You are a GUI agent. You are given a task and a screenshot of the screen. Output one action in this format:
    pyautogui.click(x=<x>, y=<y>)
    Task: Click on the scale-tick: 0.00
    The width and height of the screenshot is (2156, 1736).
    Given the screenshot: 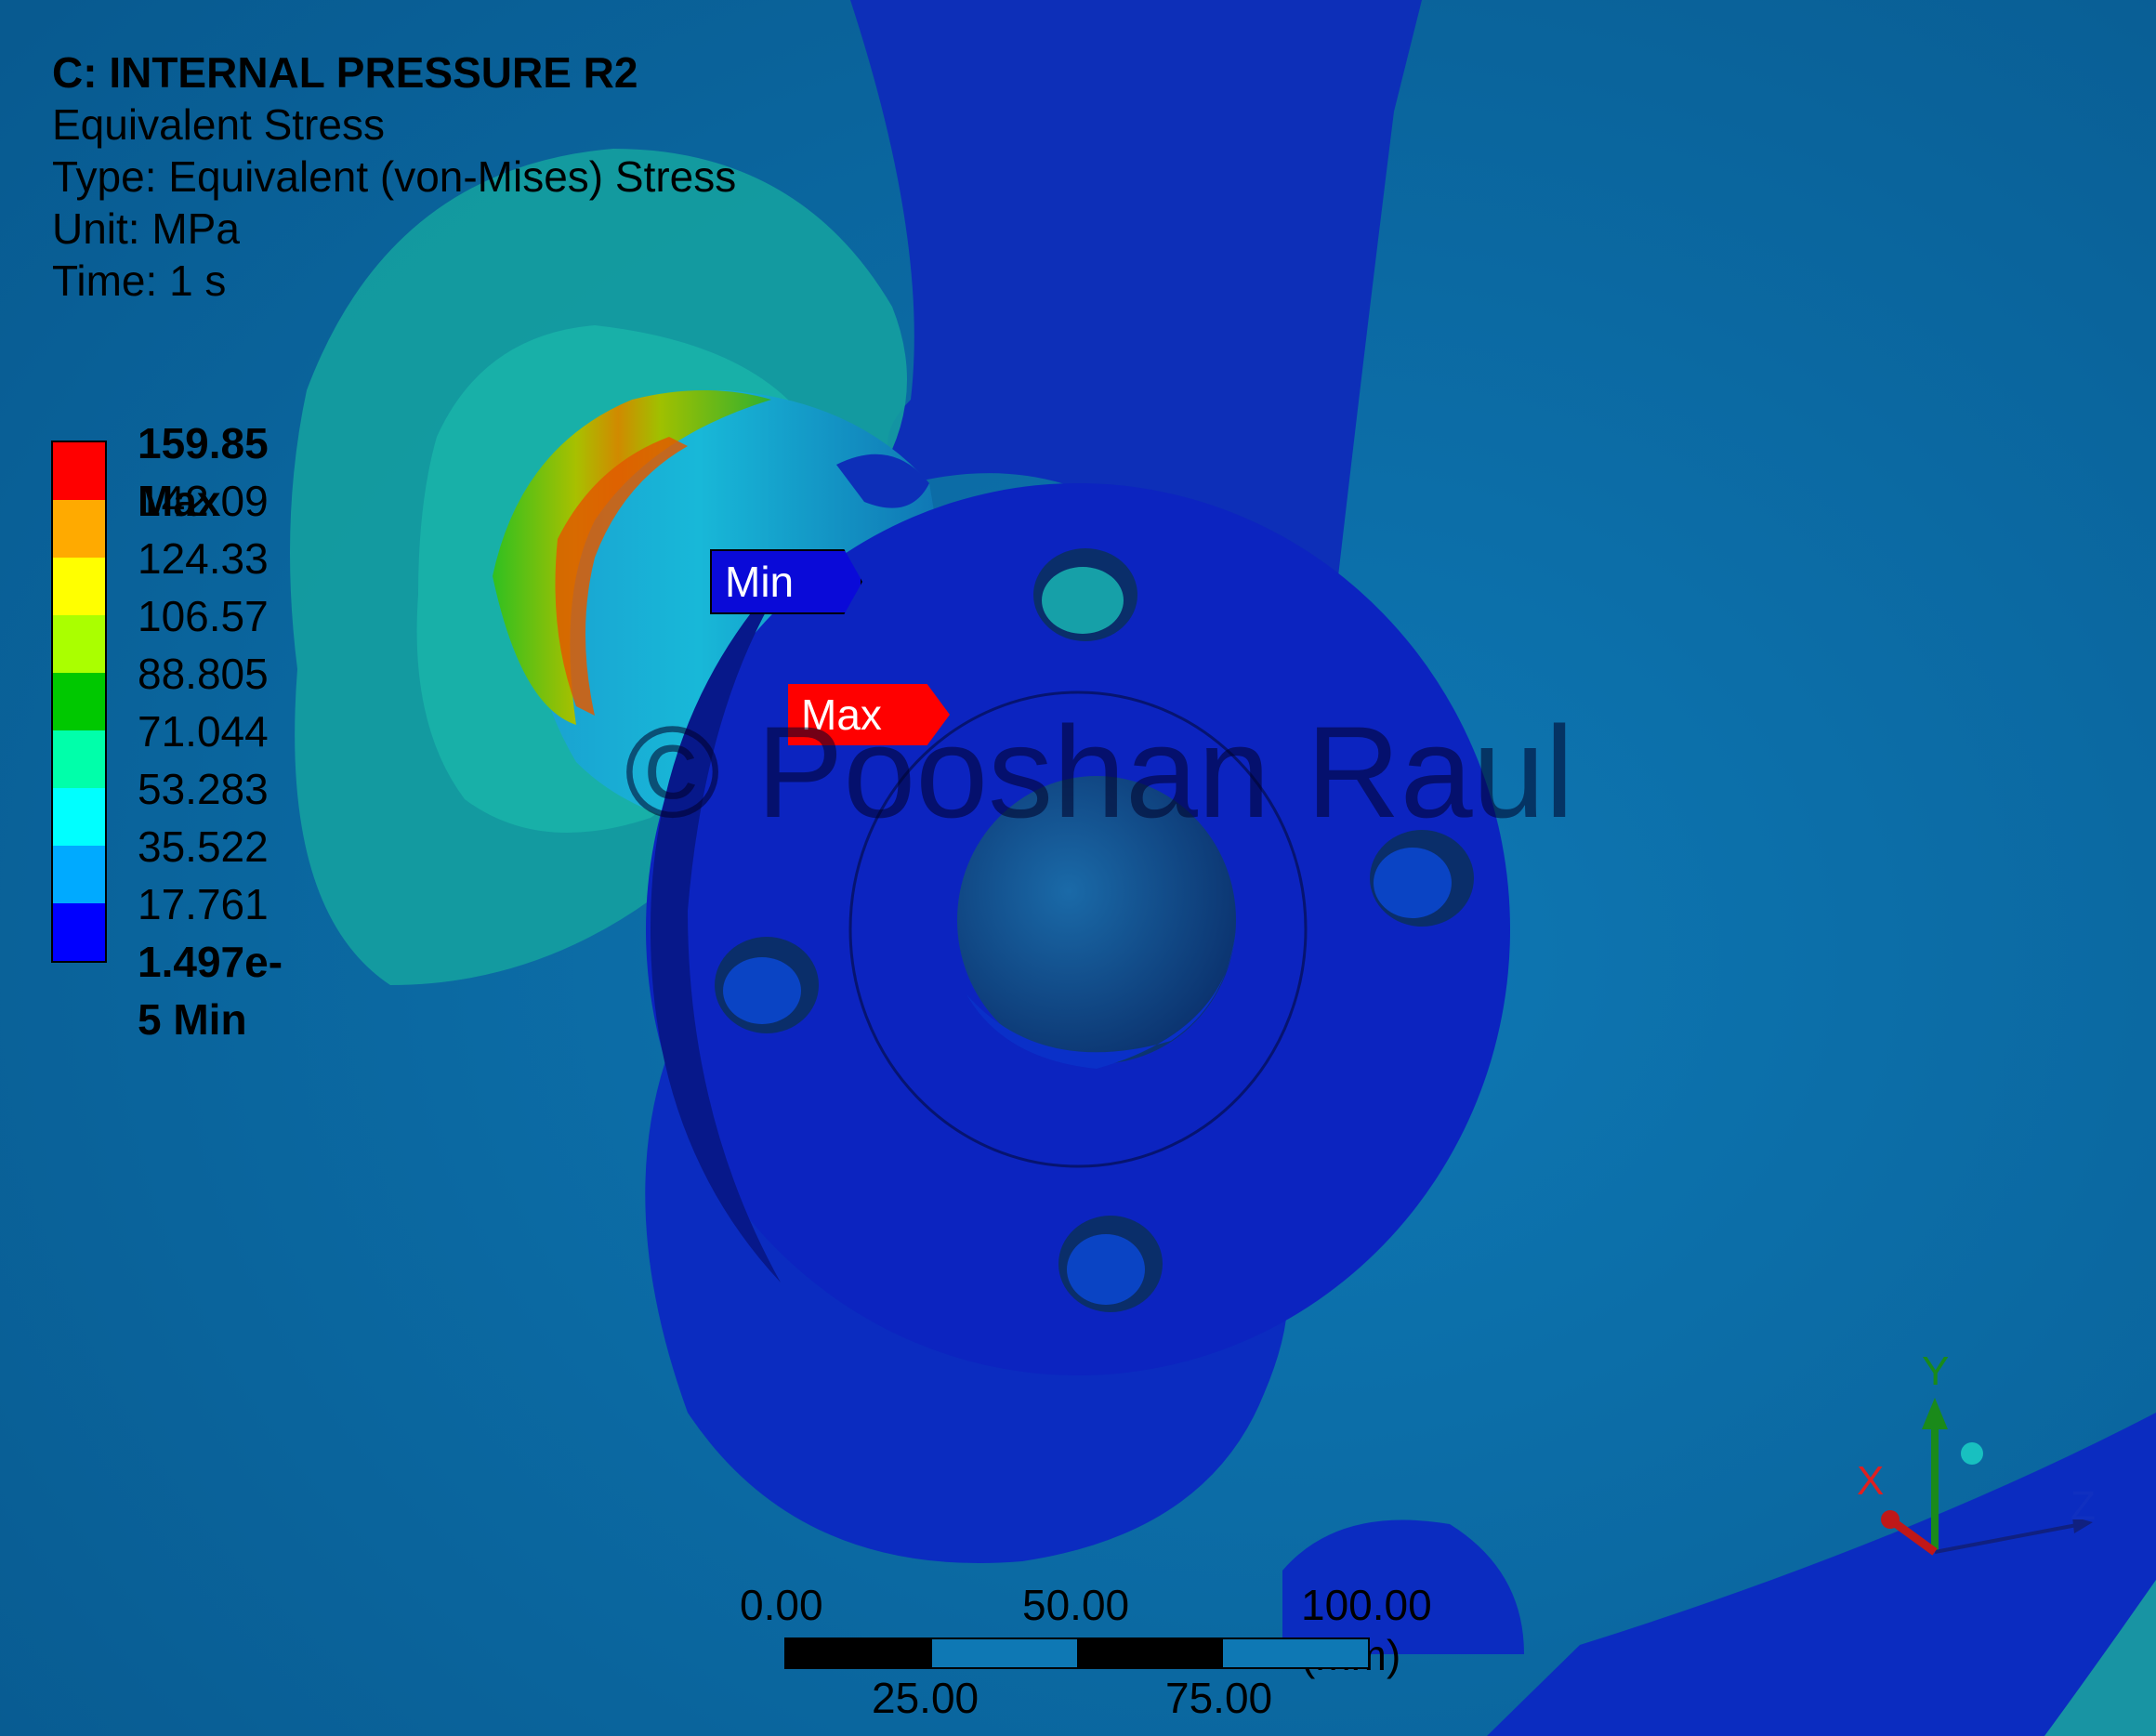 What is the action you would take?
    pyautogui.click(x=782, y=1605)
    